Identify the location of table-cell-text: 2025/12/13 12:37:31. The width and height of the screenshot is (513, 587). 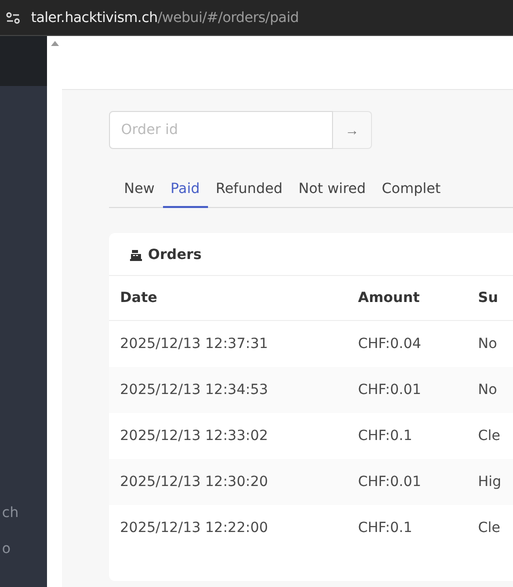
(195, 344).